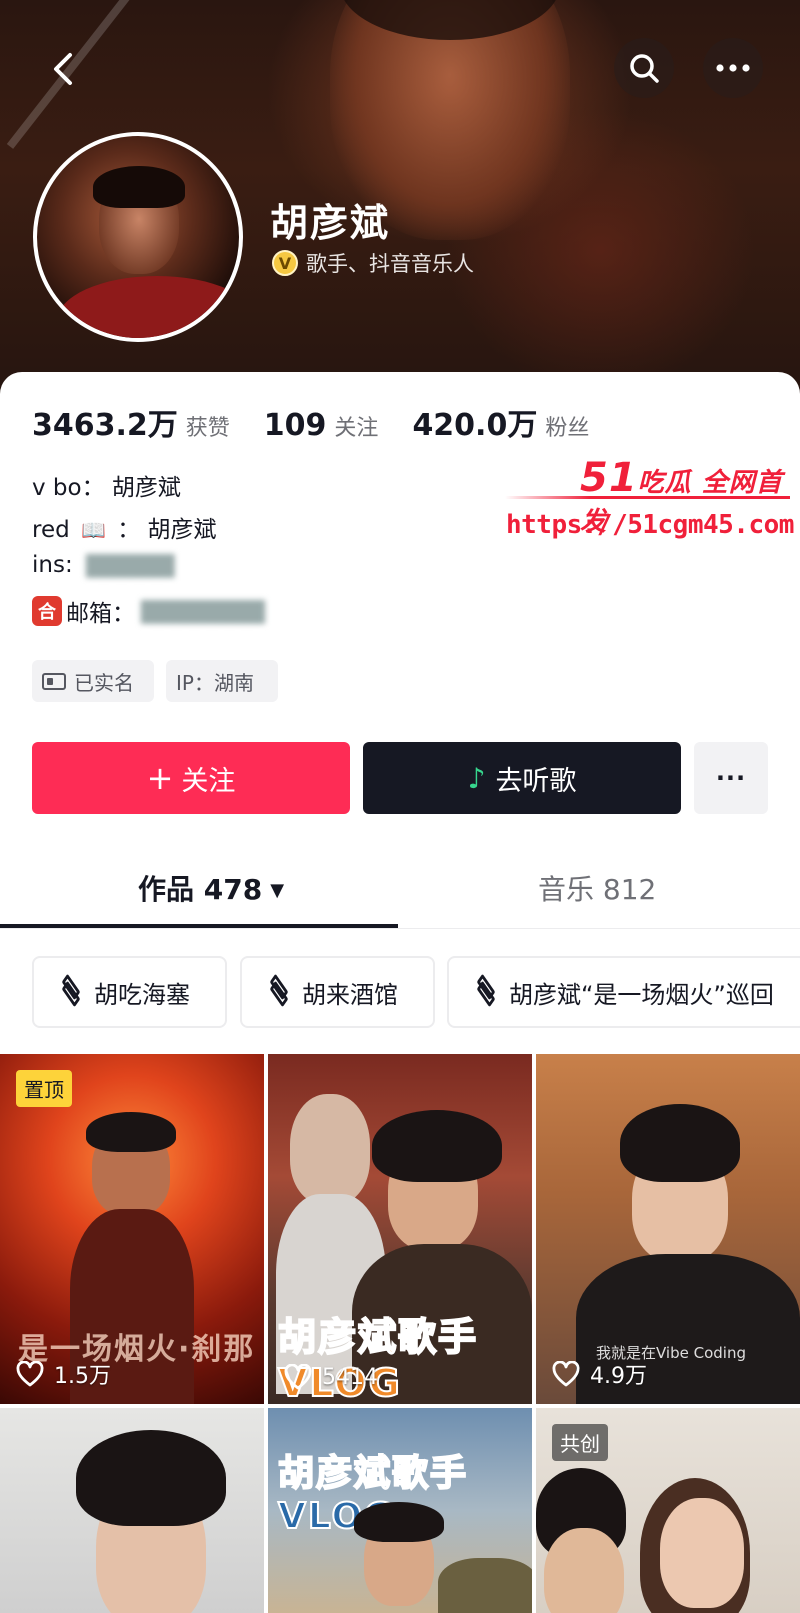 The width and height of the screenshot is (800, 1613). What do you see at coordinates (44, 1088) in the screenshot?
I see `pinned-badge: 置顶` at bounding box center [44, 1088].